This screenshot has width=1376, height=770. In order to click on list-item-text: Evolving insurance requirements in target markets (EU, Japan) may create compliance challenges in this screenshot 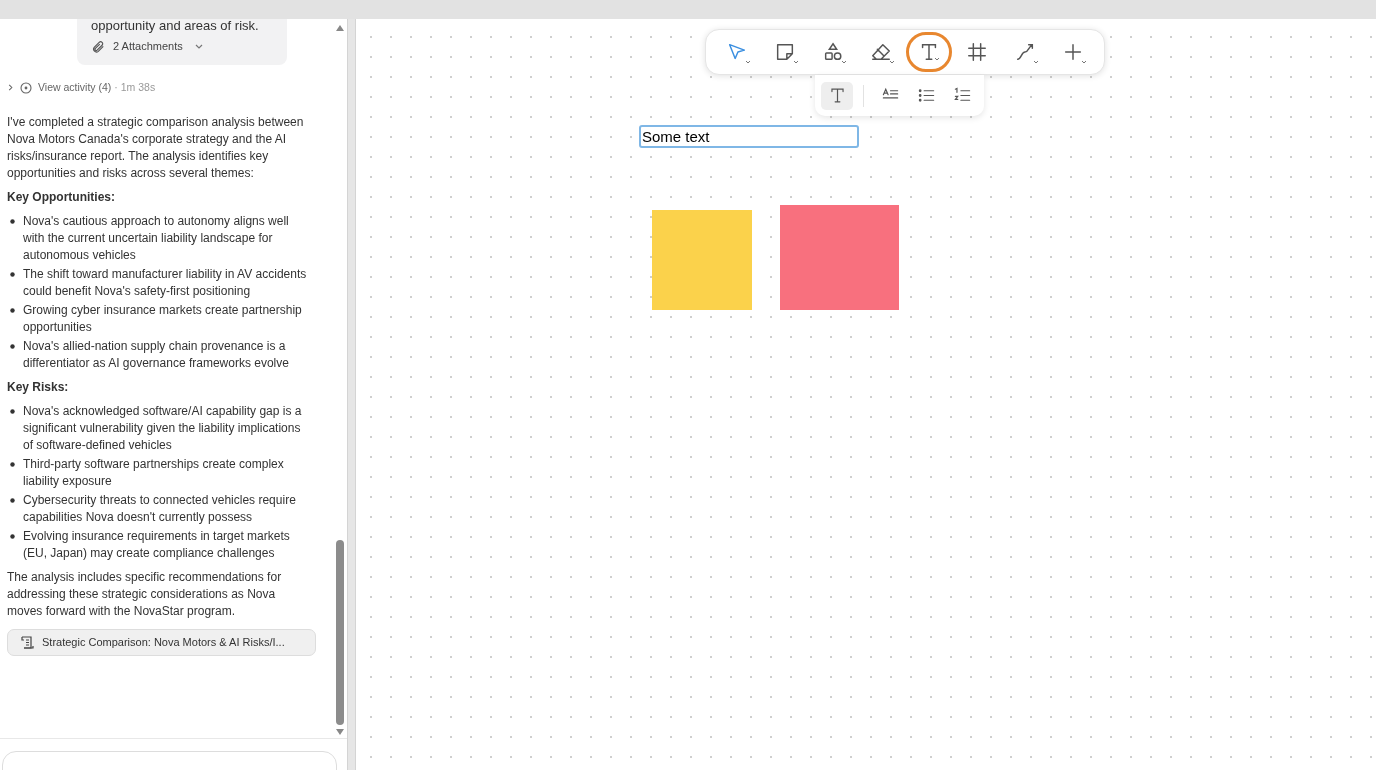, I will do `click(157, 545)`.